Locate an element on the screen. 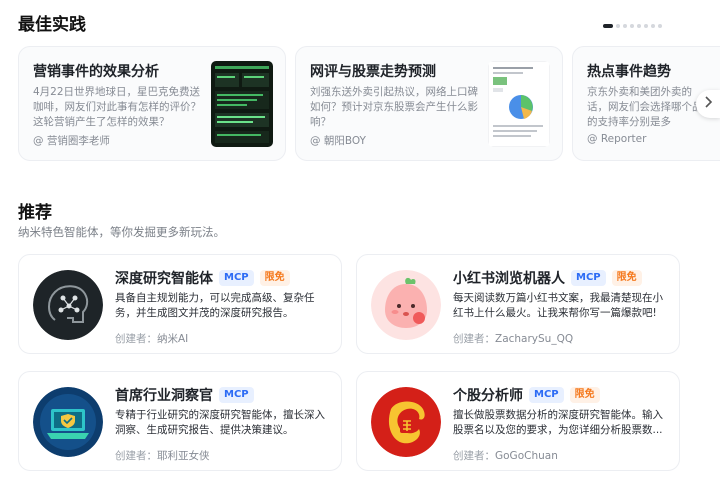  carousel-next-button is located at coordinates (708, 104).